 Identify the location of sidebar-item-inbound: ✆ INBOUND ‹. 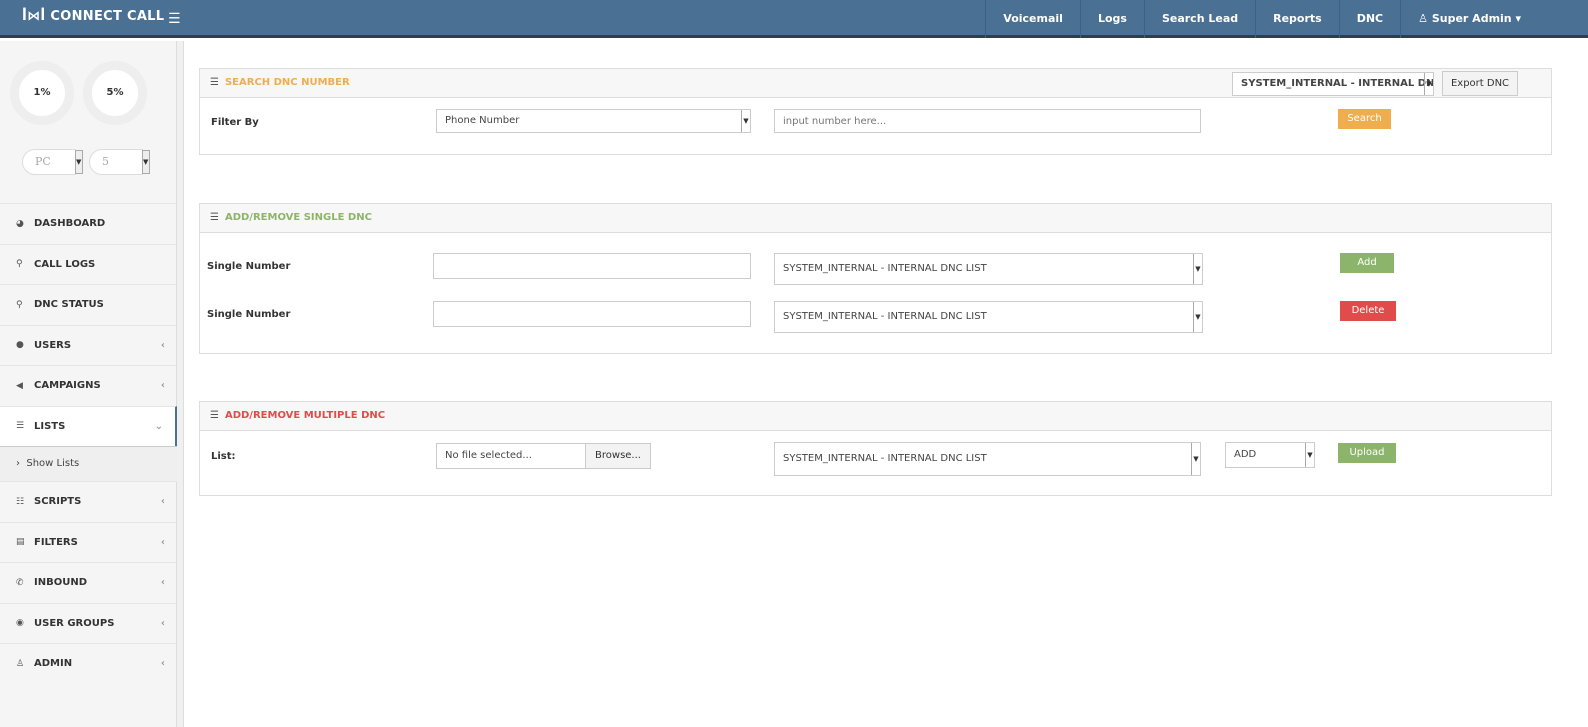
(88, 582).